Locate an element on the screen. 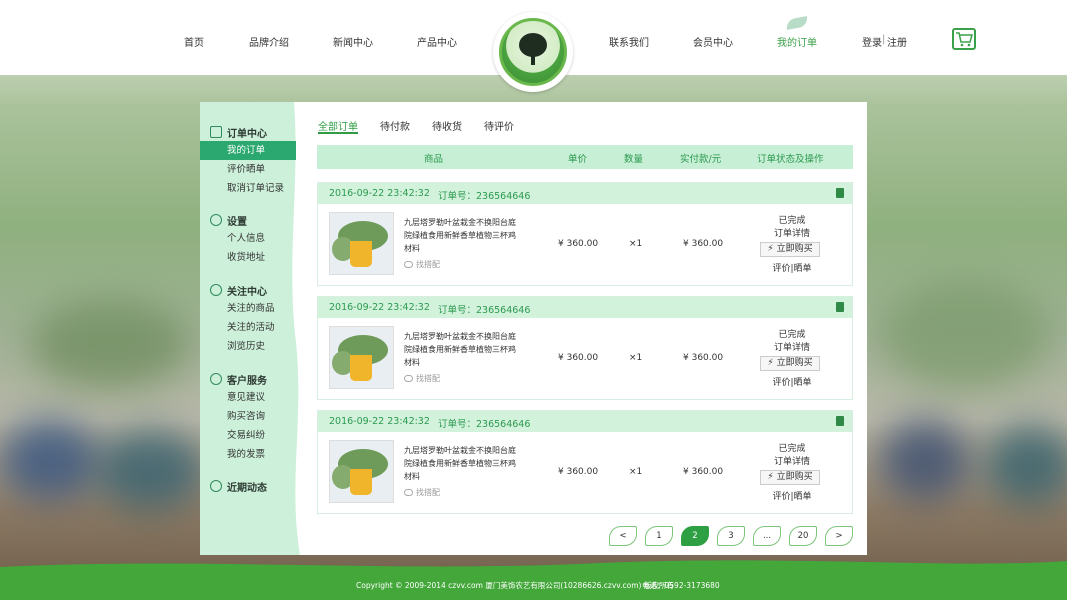  sidebar-item-feedback: 意见建议 is located at coordinates (248, 397).